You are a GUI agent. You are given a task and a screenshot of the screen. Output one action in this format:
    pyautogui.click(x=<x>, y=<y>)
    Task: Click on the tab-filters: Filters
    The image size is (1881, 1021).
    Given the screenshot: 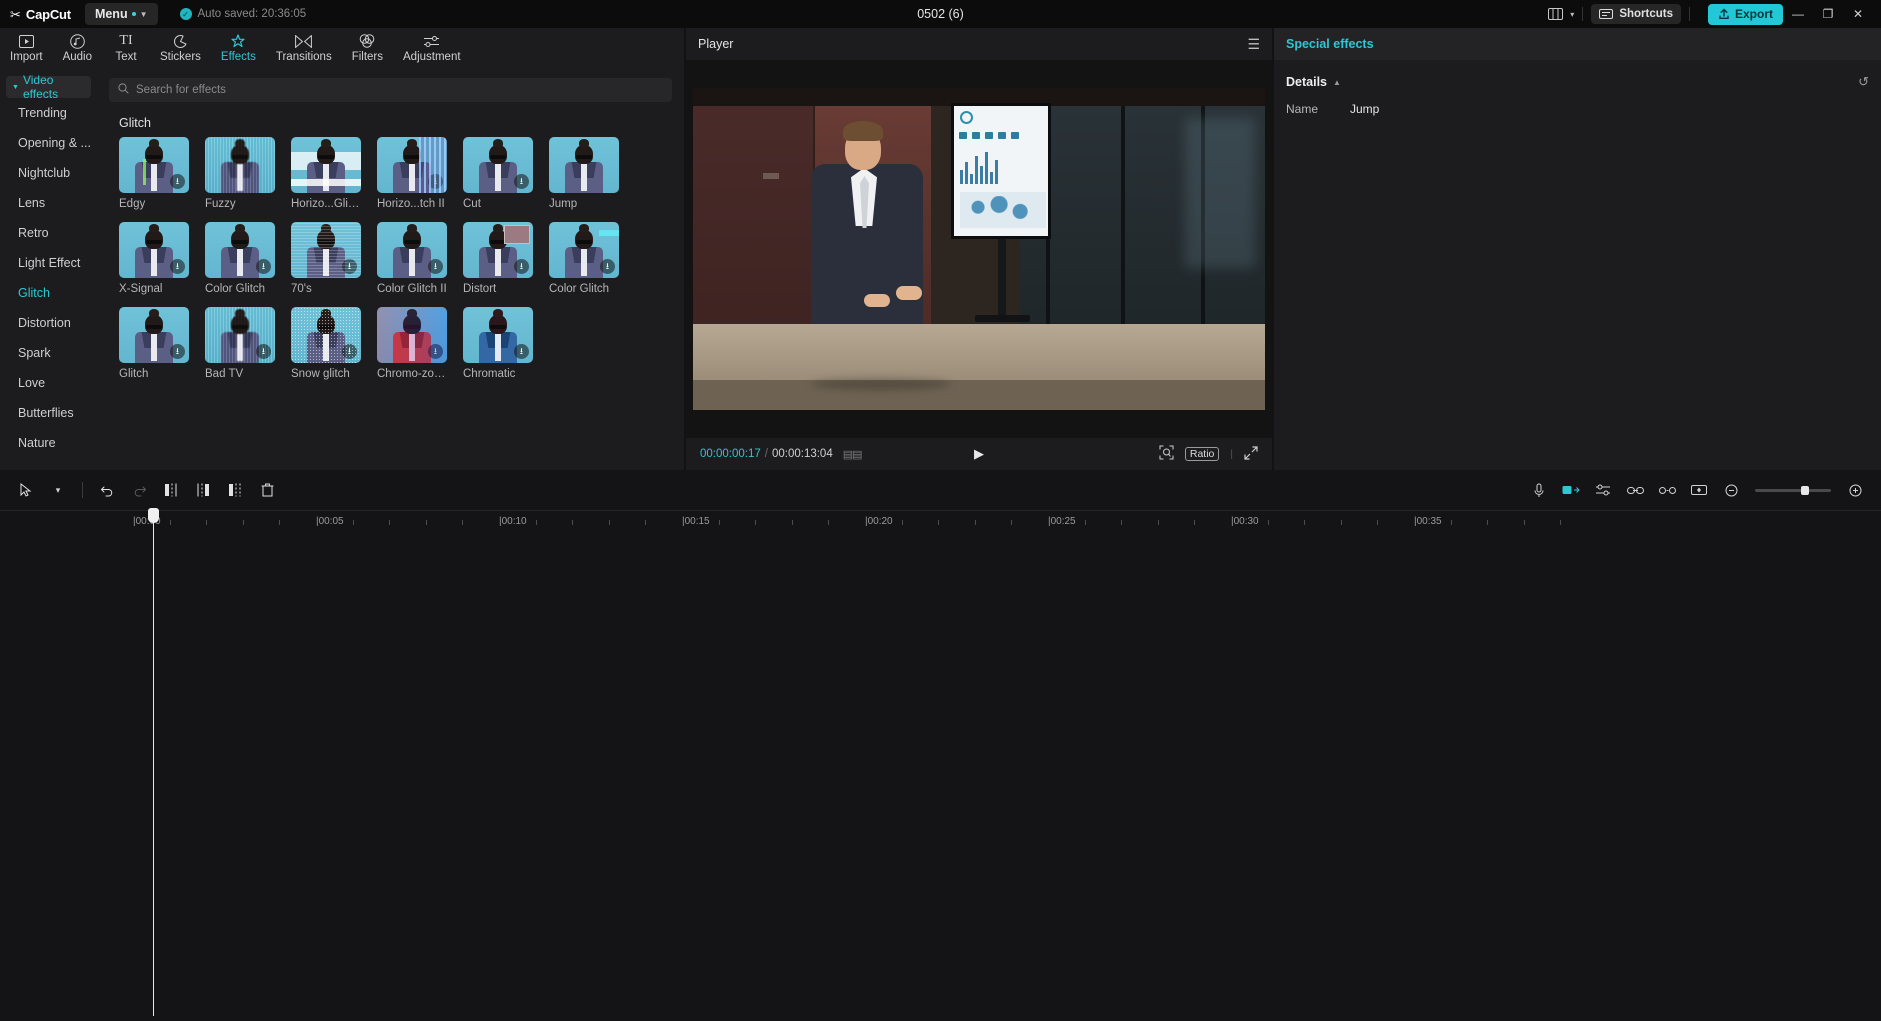 What is the action you would take?
    pyautogui.click(x=367, y=48)
    